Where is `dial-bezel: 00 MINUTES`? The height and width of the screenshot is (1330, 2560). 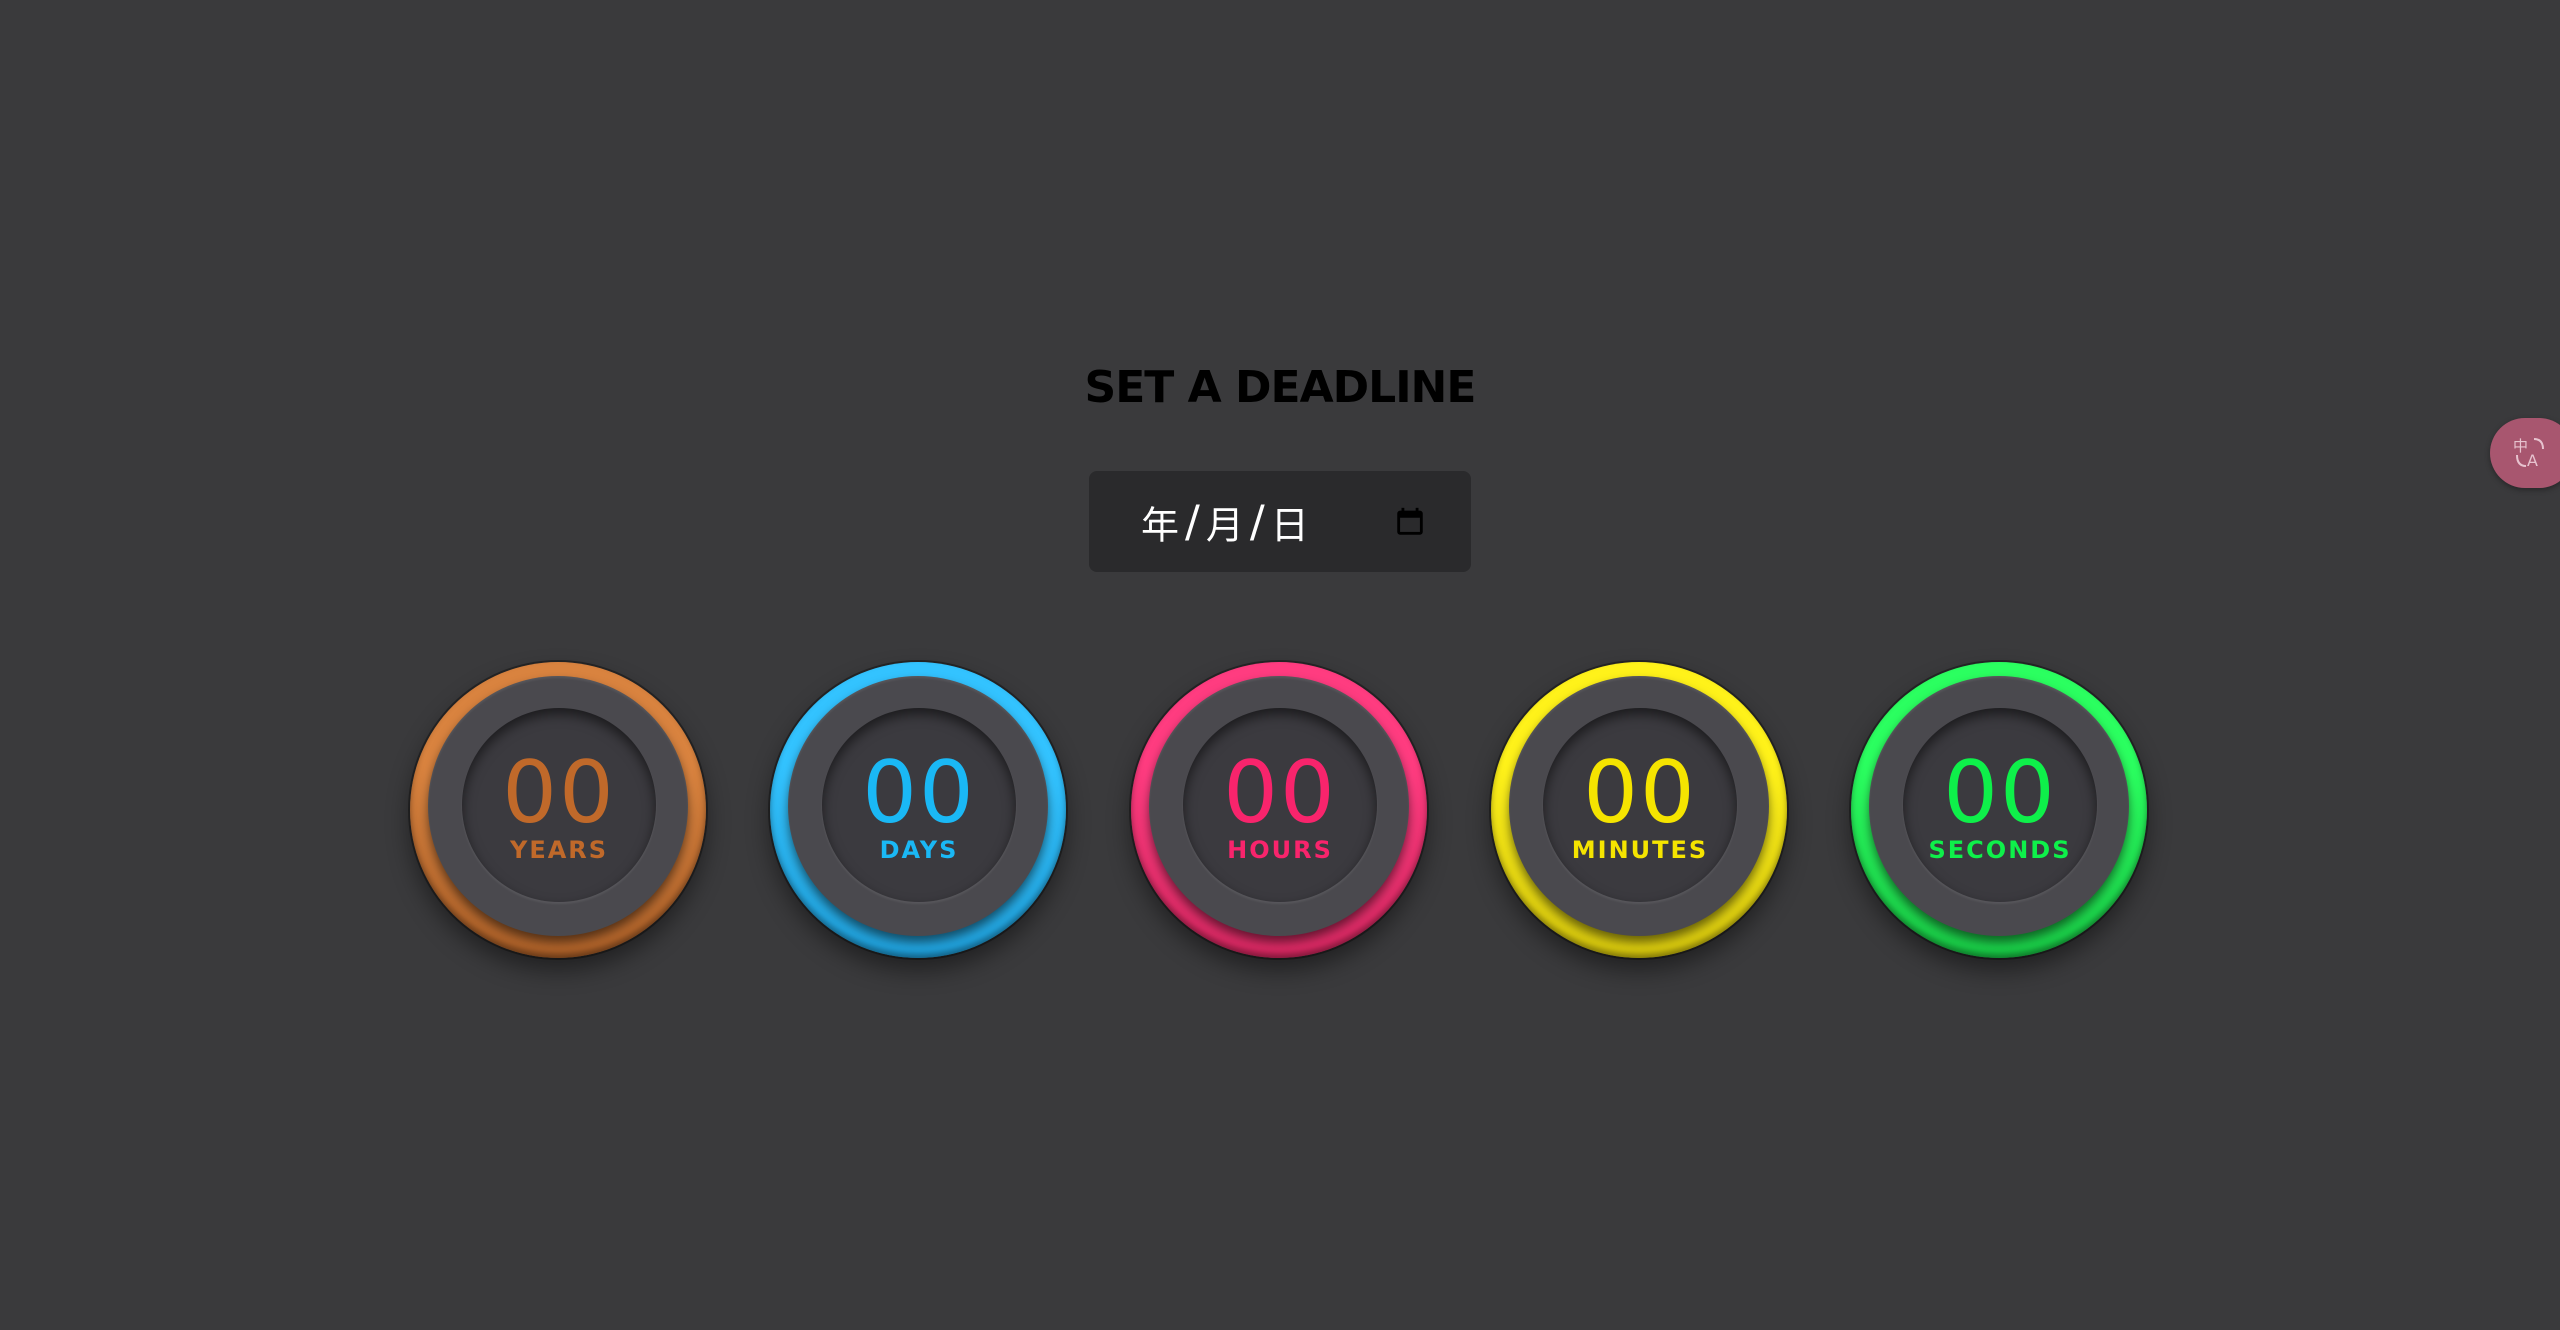
dial-bezel: 00 MINUTES is located at coordinates (1639, 806).